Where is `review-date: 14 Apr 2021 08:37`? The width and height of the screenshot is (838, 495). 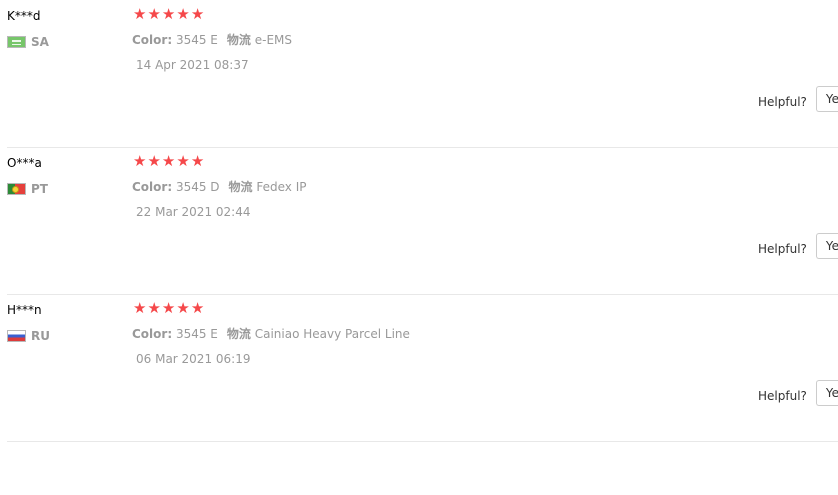 review-date: 14 Apr 2021 08:37 is located at coordinates (192, 65).